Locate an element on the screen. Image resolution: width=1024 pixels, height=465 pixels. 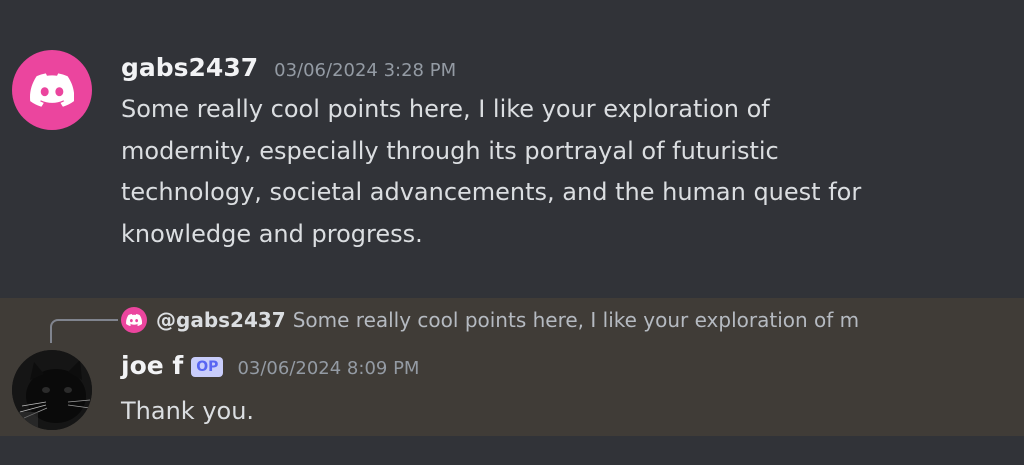
reply-username: @gabs2437 is located at coordinates (221, 320).